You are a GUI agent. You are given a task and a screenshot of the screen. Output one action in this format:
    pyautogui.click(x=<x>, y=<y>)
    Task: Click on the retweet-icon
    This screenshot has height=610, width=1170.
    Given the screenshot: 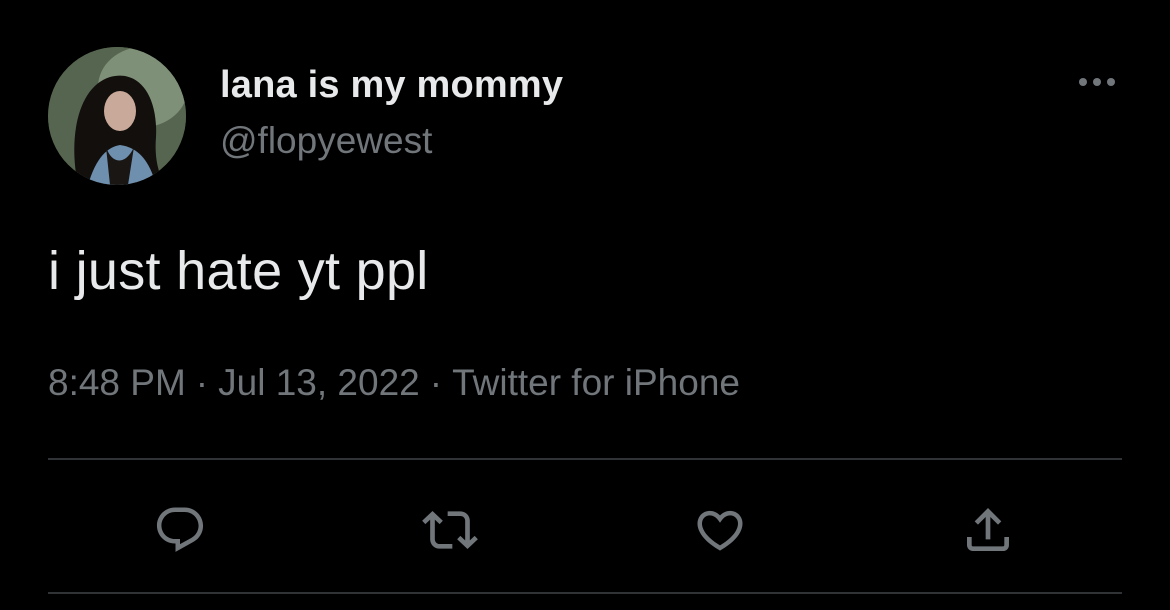 What is the action you would take?
    pyautogui.click(x=450, y=530)
    